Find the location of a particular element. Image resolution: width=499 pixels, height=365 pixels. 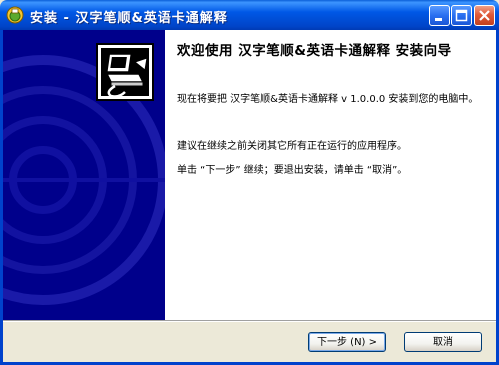

install-target-text: 现在将要把 汉字笔顺&英语卡通解释 v 1.0.0.0 安装到您的电脑中。 is located at coordinates (328, 99).